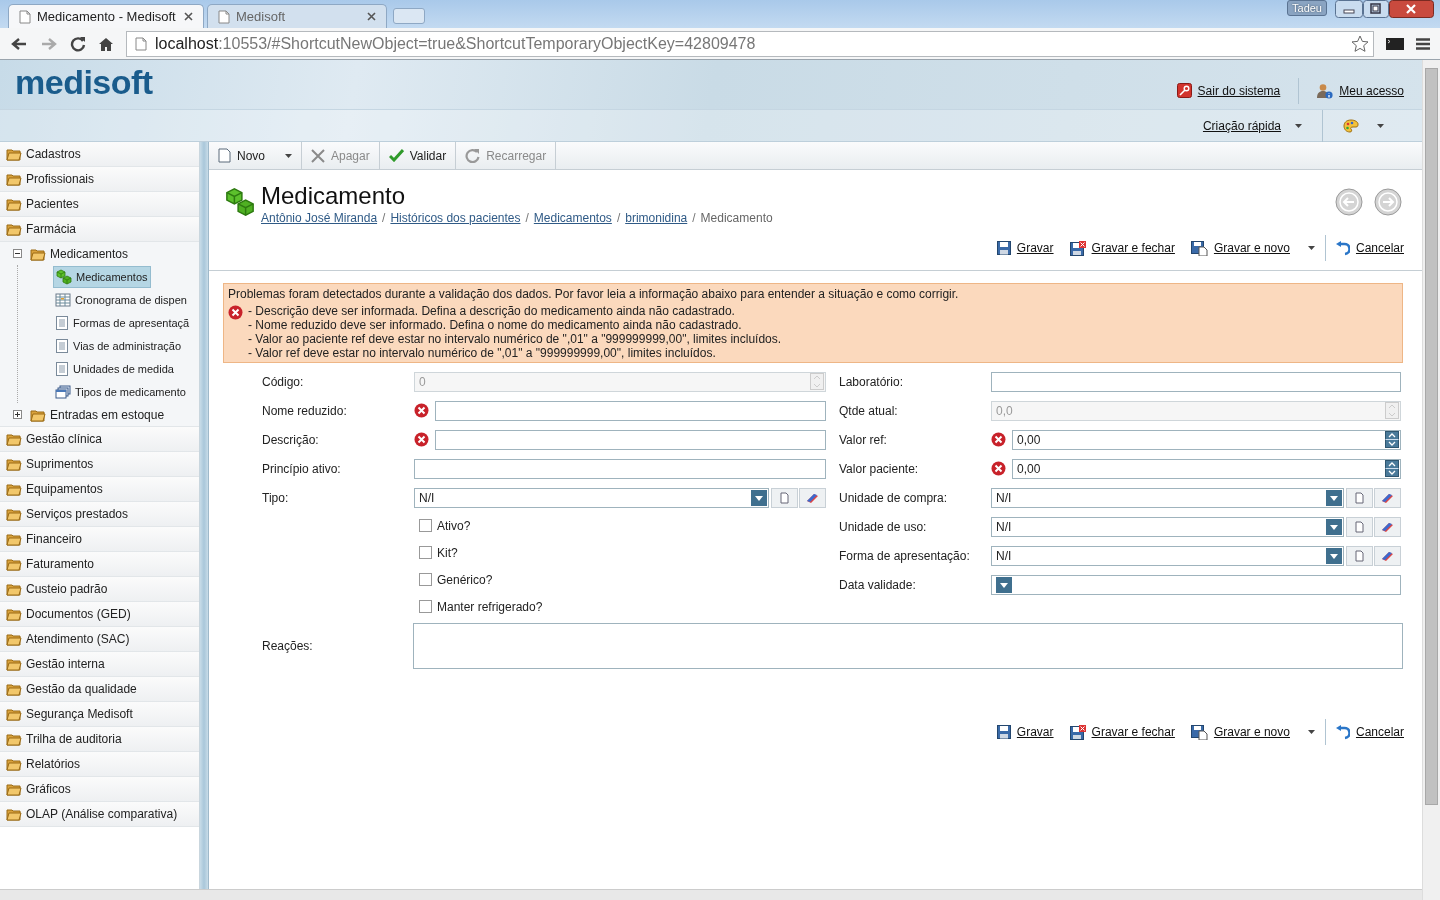  Describe the element at coordinates (106, 16) in the screenshot. I see `browser-tab: Medicamento - Medisoft` at that location.